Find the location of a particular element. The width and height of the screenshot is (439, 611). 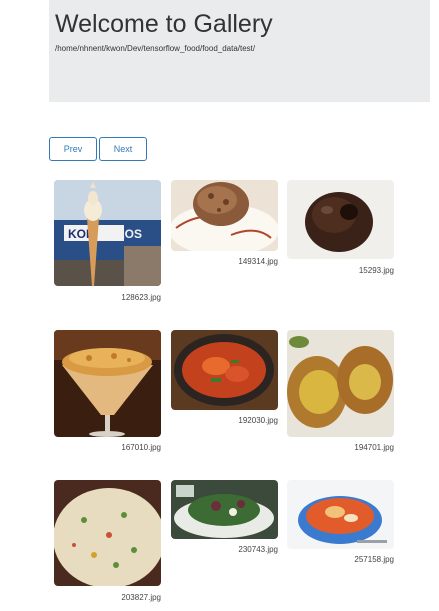

gallery-item: 194701.jpg is located at coordinates (340, 392).